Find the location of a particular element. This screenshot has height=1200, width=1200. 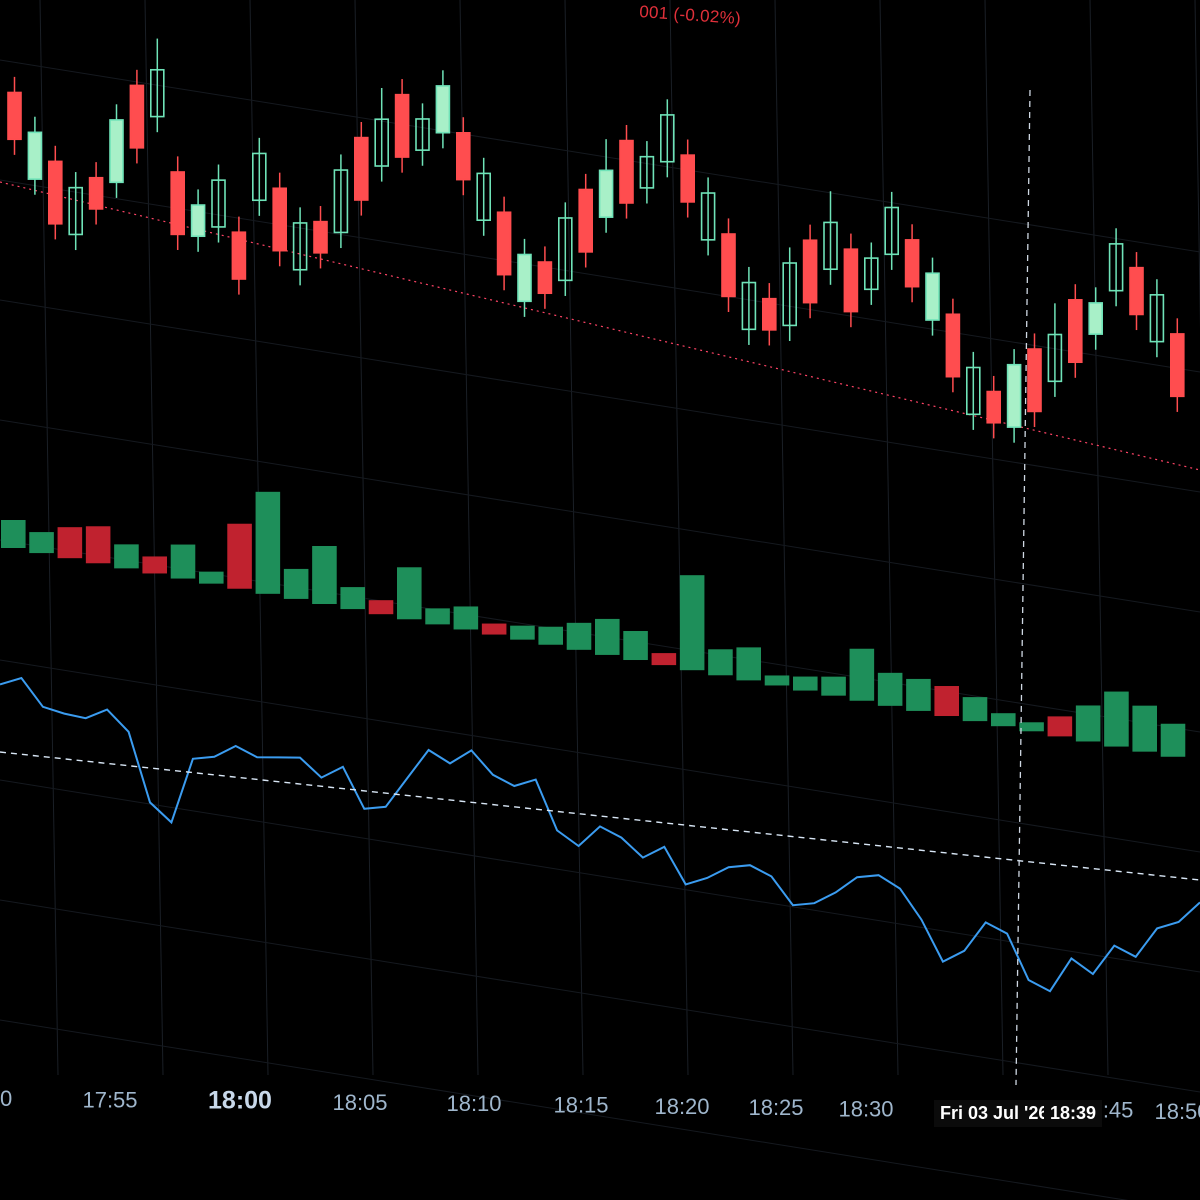

crosshair-date-label: Fri 03 Jul '26 is located at coordinates (994, 1113).